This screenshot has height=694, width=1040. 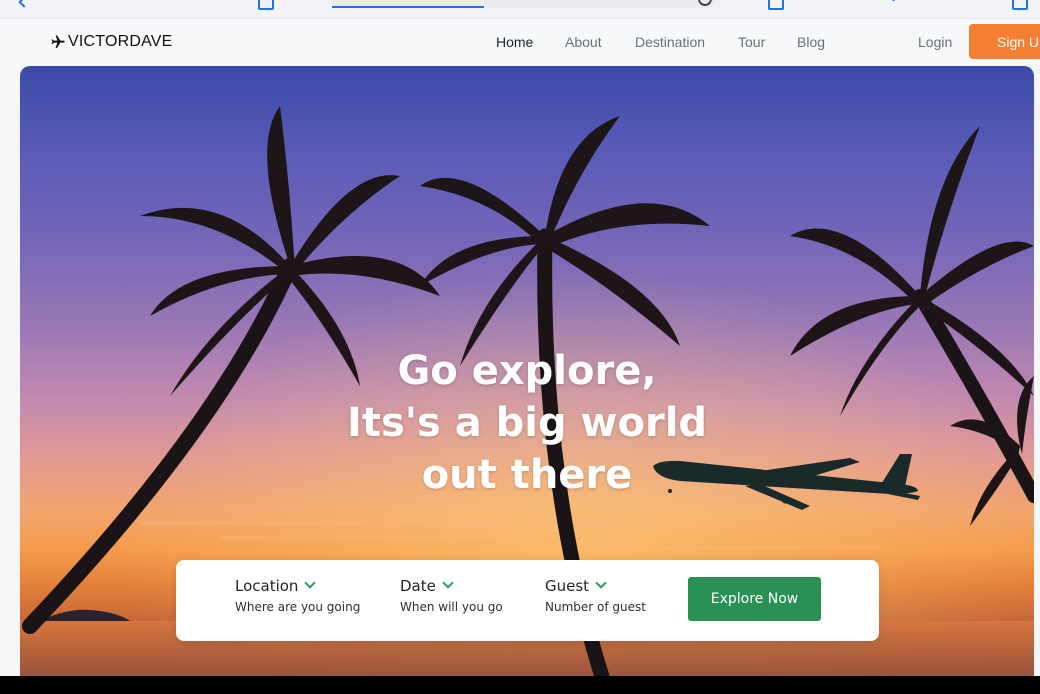 I want to click on date-hint: When will you go, so click(x=451, y=607).